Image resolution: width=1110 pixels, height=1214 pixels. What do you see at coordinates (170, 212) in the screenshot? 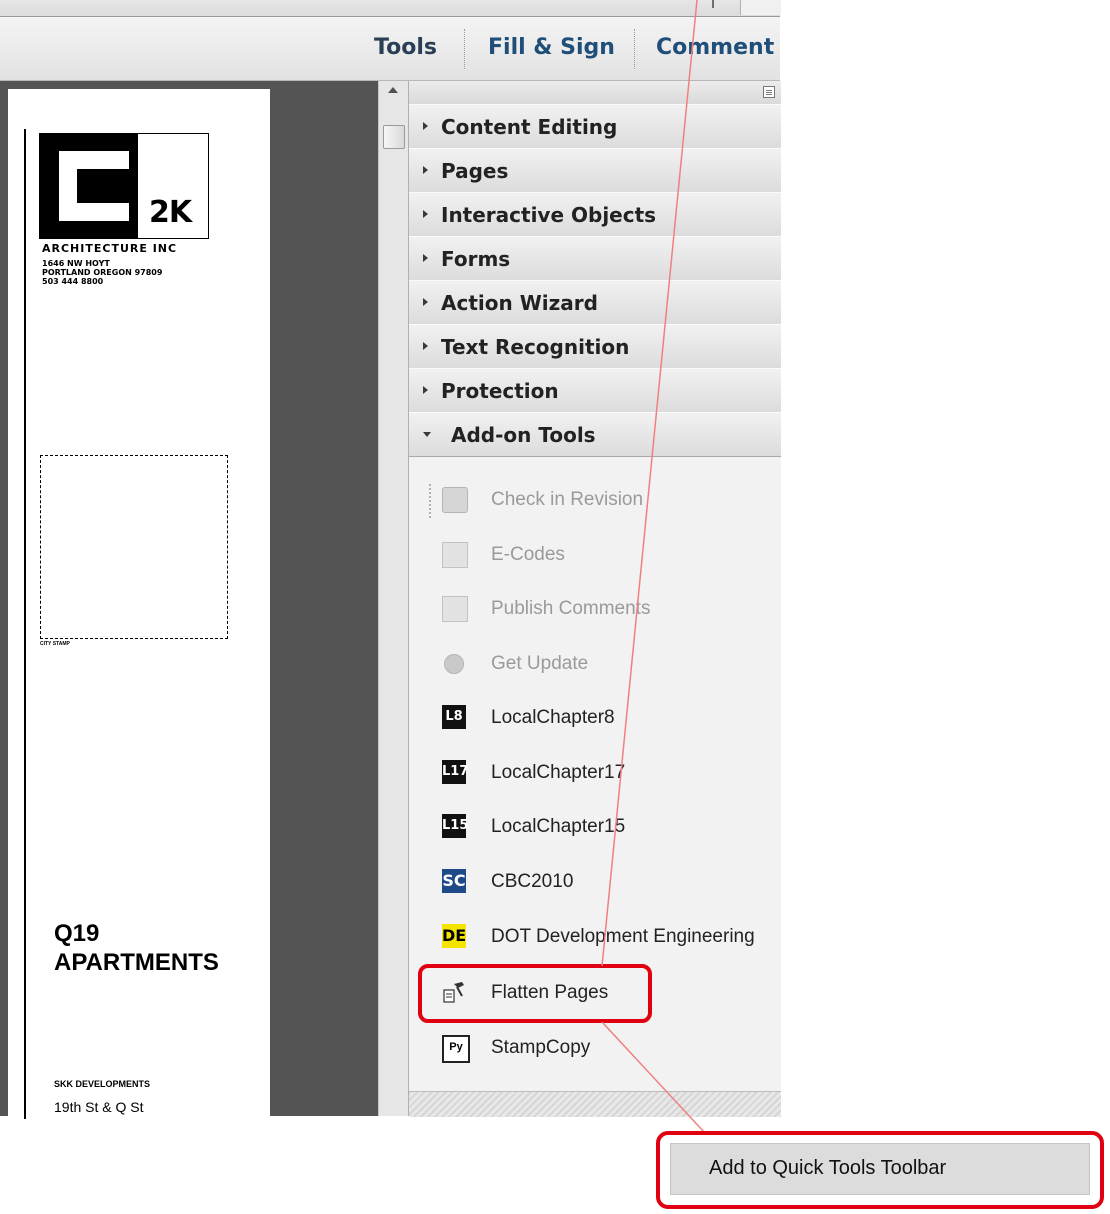
I see `logo-text: 2K` at bounding box center [170, 212].